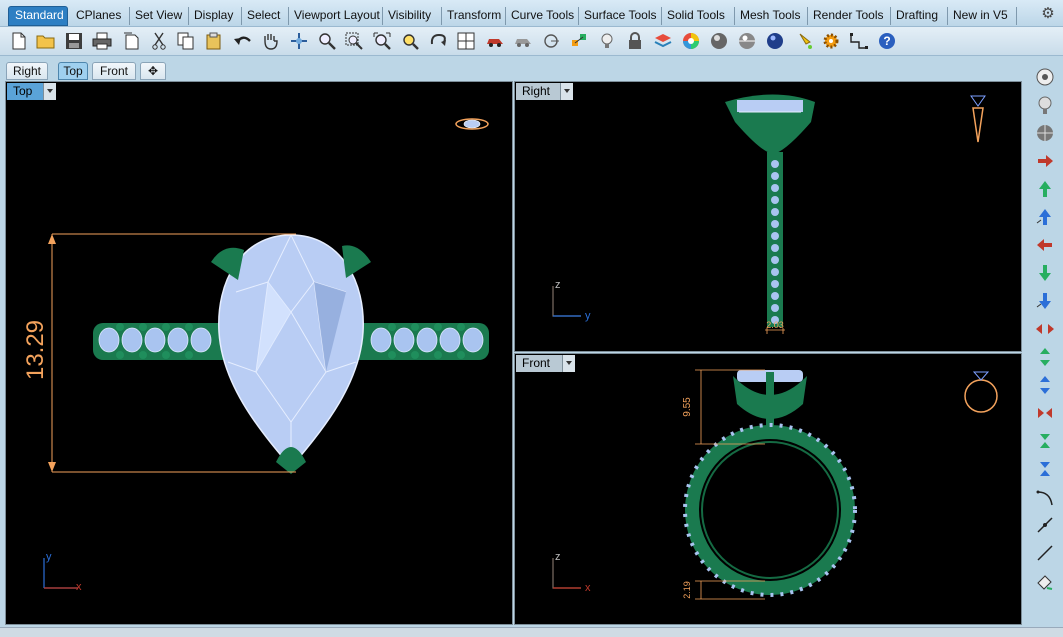  Describe the element at coordinates (186, 41) in the screenshot. I see `copy-icon` at that location.